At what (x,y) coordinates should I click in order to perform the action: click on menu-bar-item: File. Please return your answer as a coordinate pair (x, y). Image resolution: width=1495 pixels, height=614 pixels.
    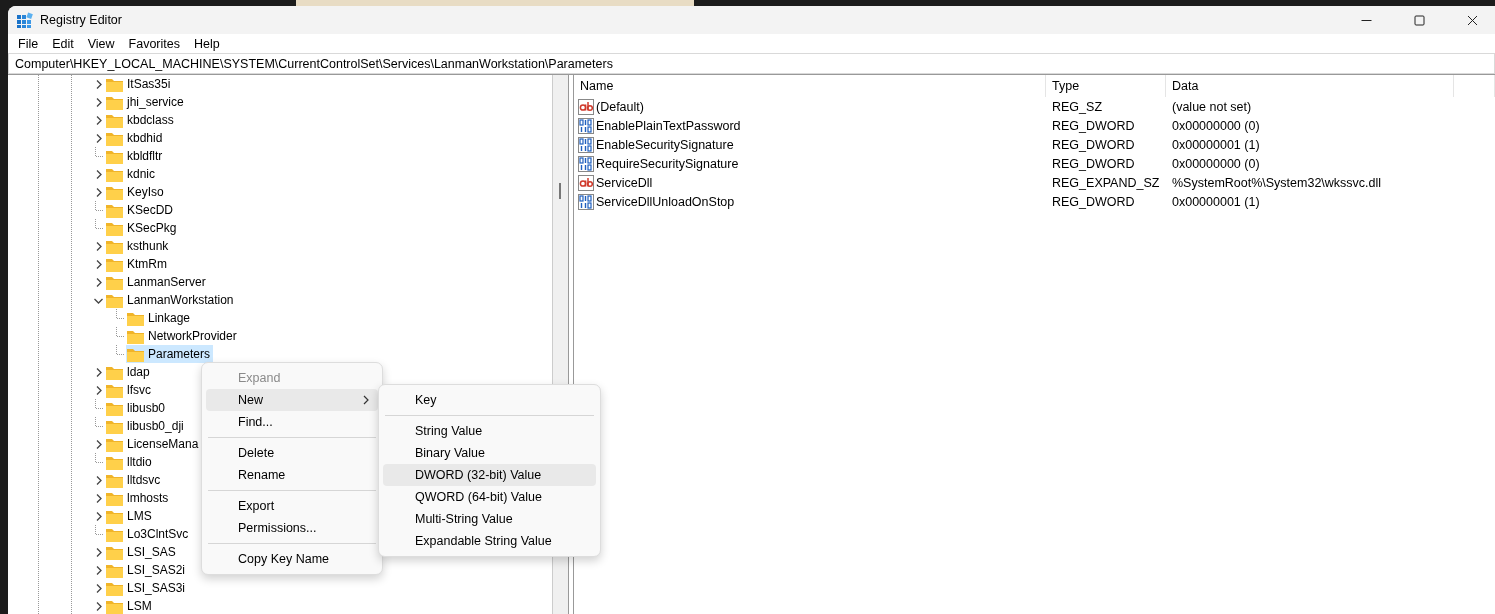
    Looking at the image, I should click on (28, 43).